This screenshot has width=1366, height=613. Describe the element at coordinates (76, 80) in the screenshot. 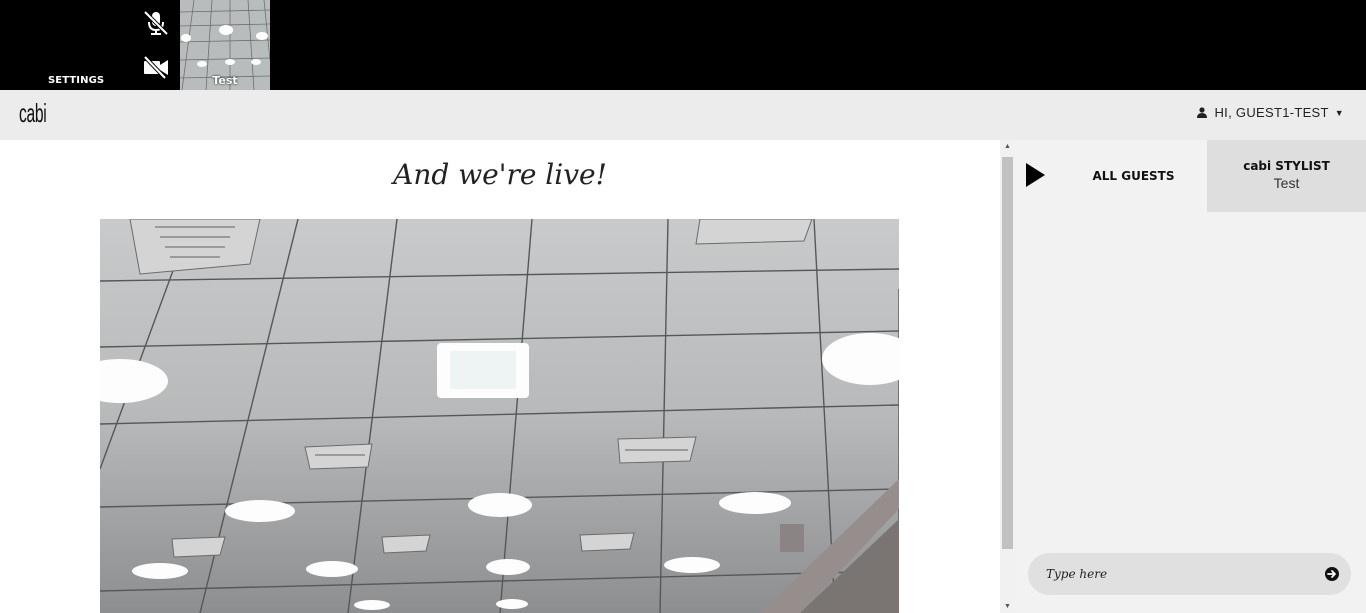

I see `settings-button: SETTINGS` at that location.